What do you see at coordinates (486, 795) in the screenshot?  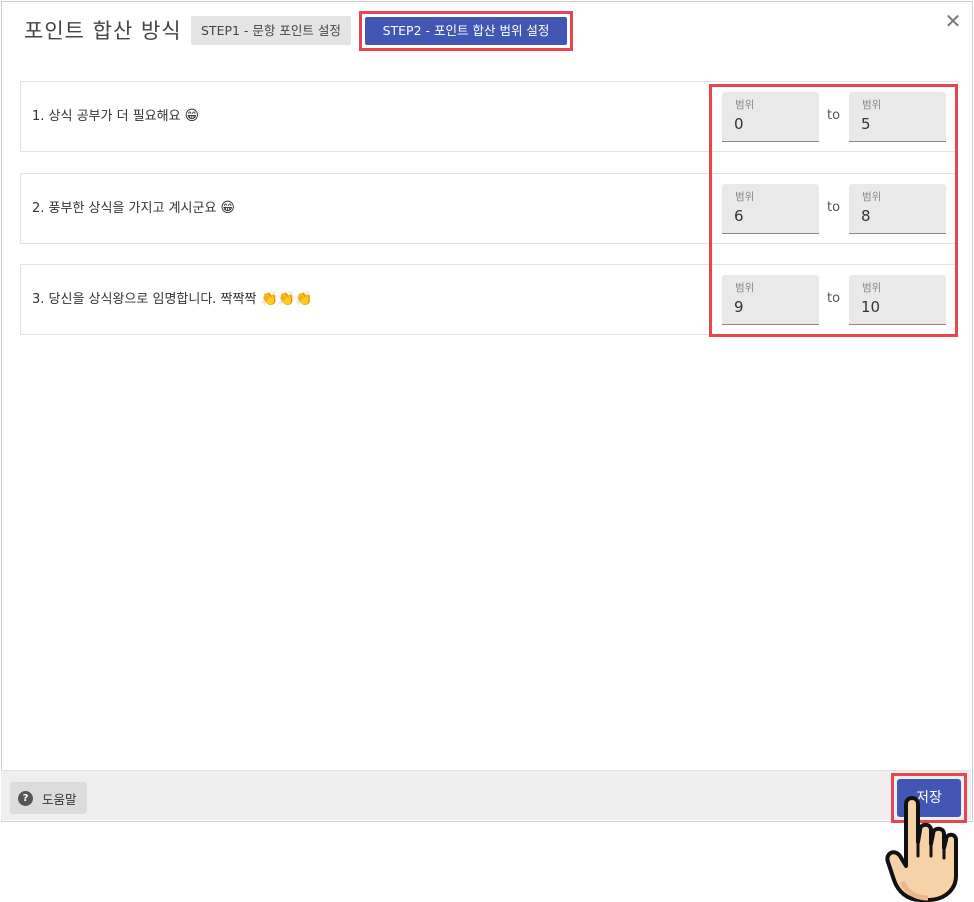 I see `dialog-footer: ? 도움말` at bounding box center [486, 795].